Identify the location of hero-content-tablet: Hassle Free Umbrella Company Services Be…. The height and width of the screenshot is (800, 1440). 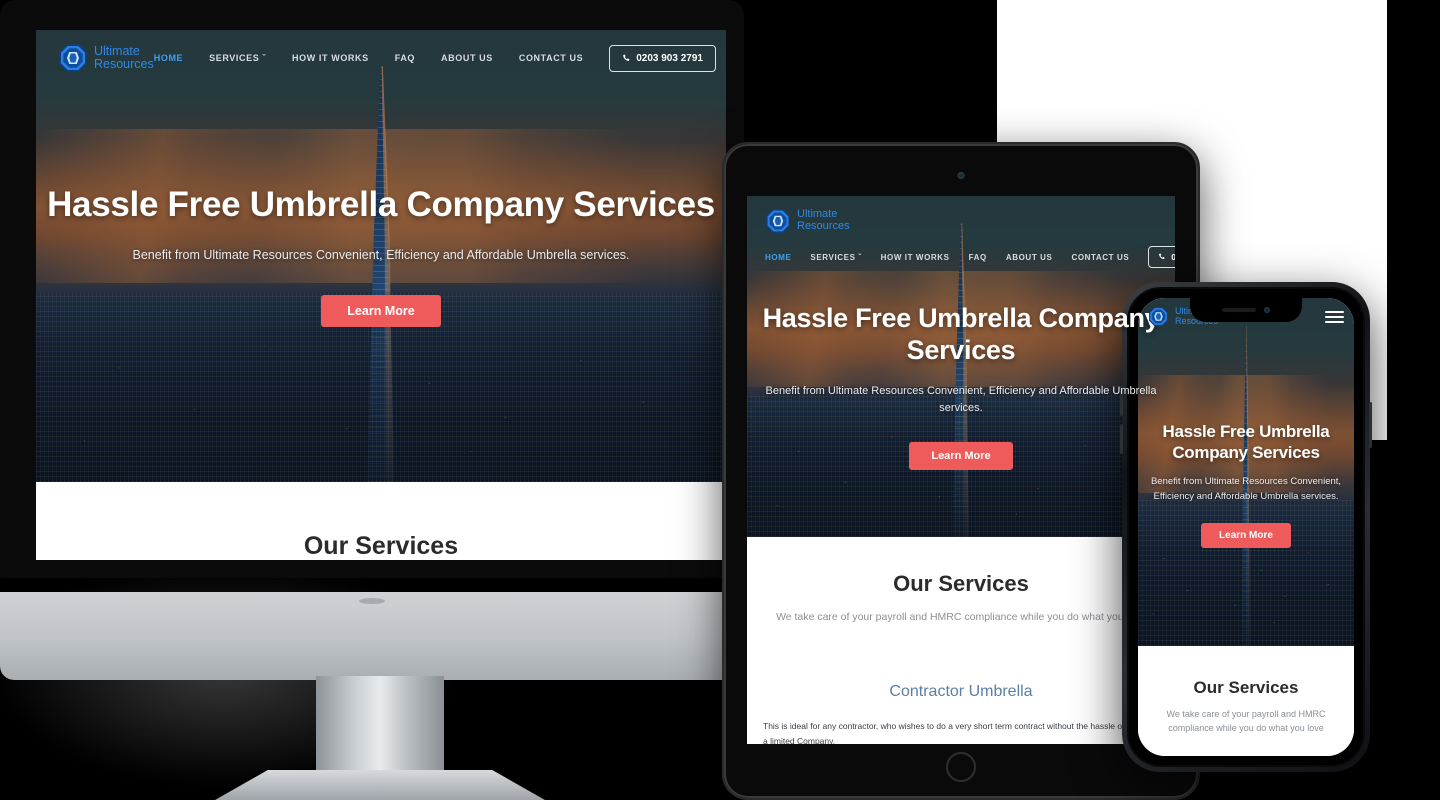
(961, 386).